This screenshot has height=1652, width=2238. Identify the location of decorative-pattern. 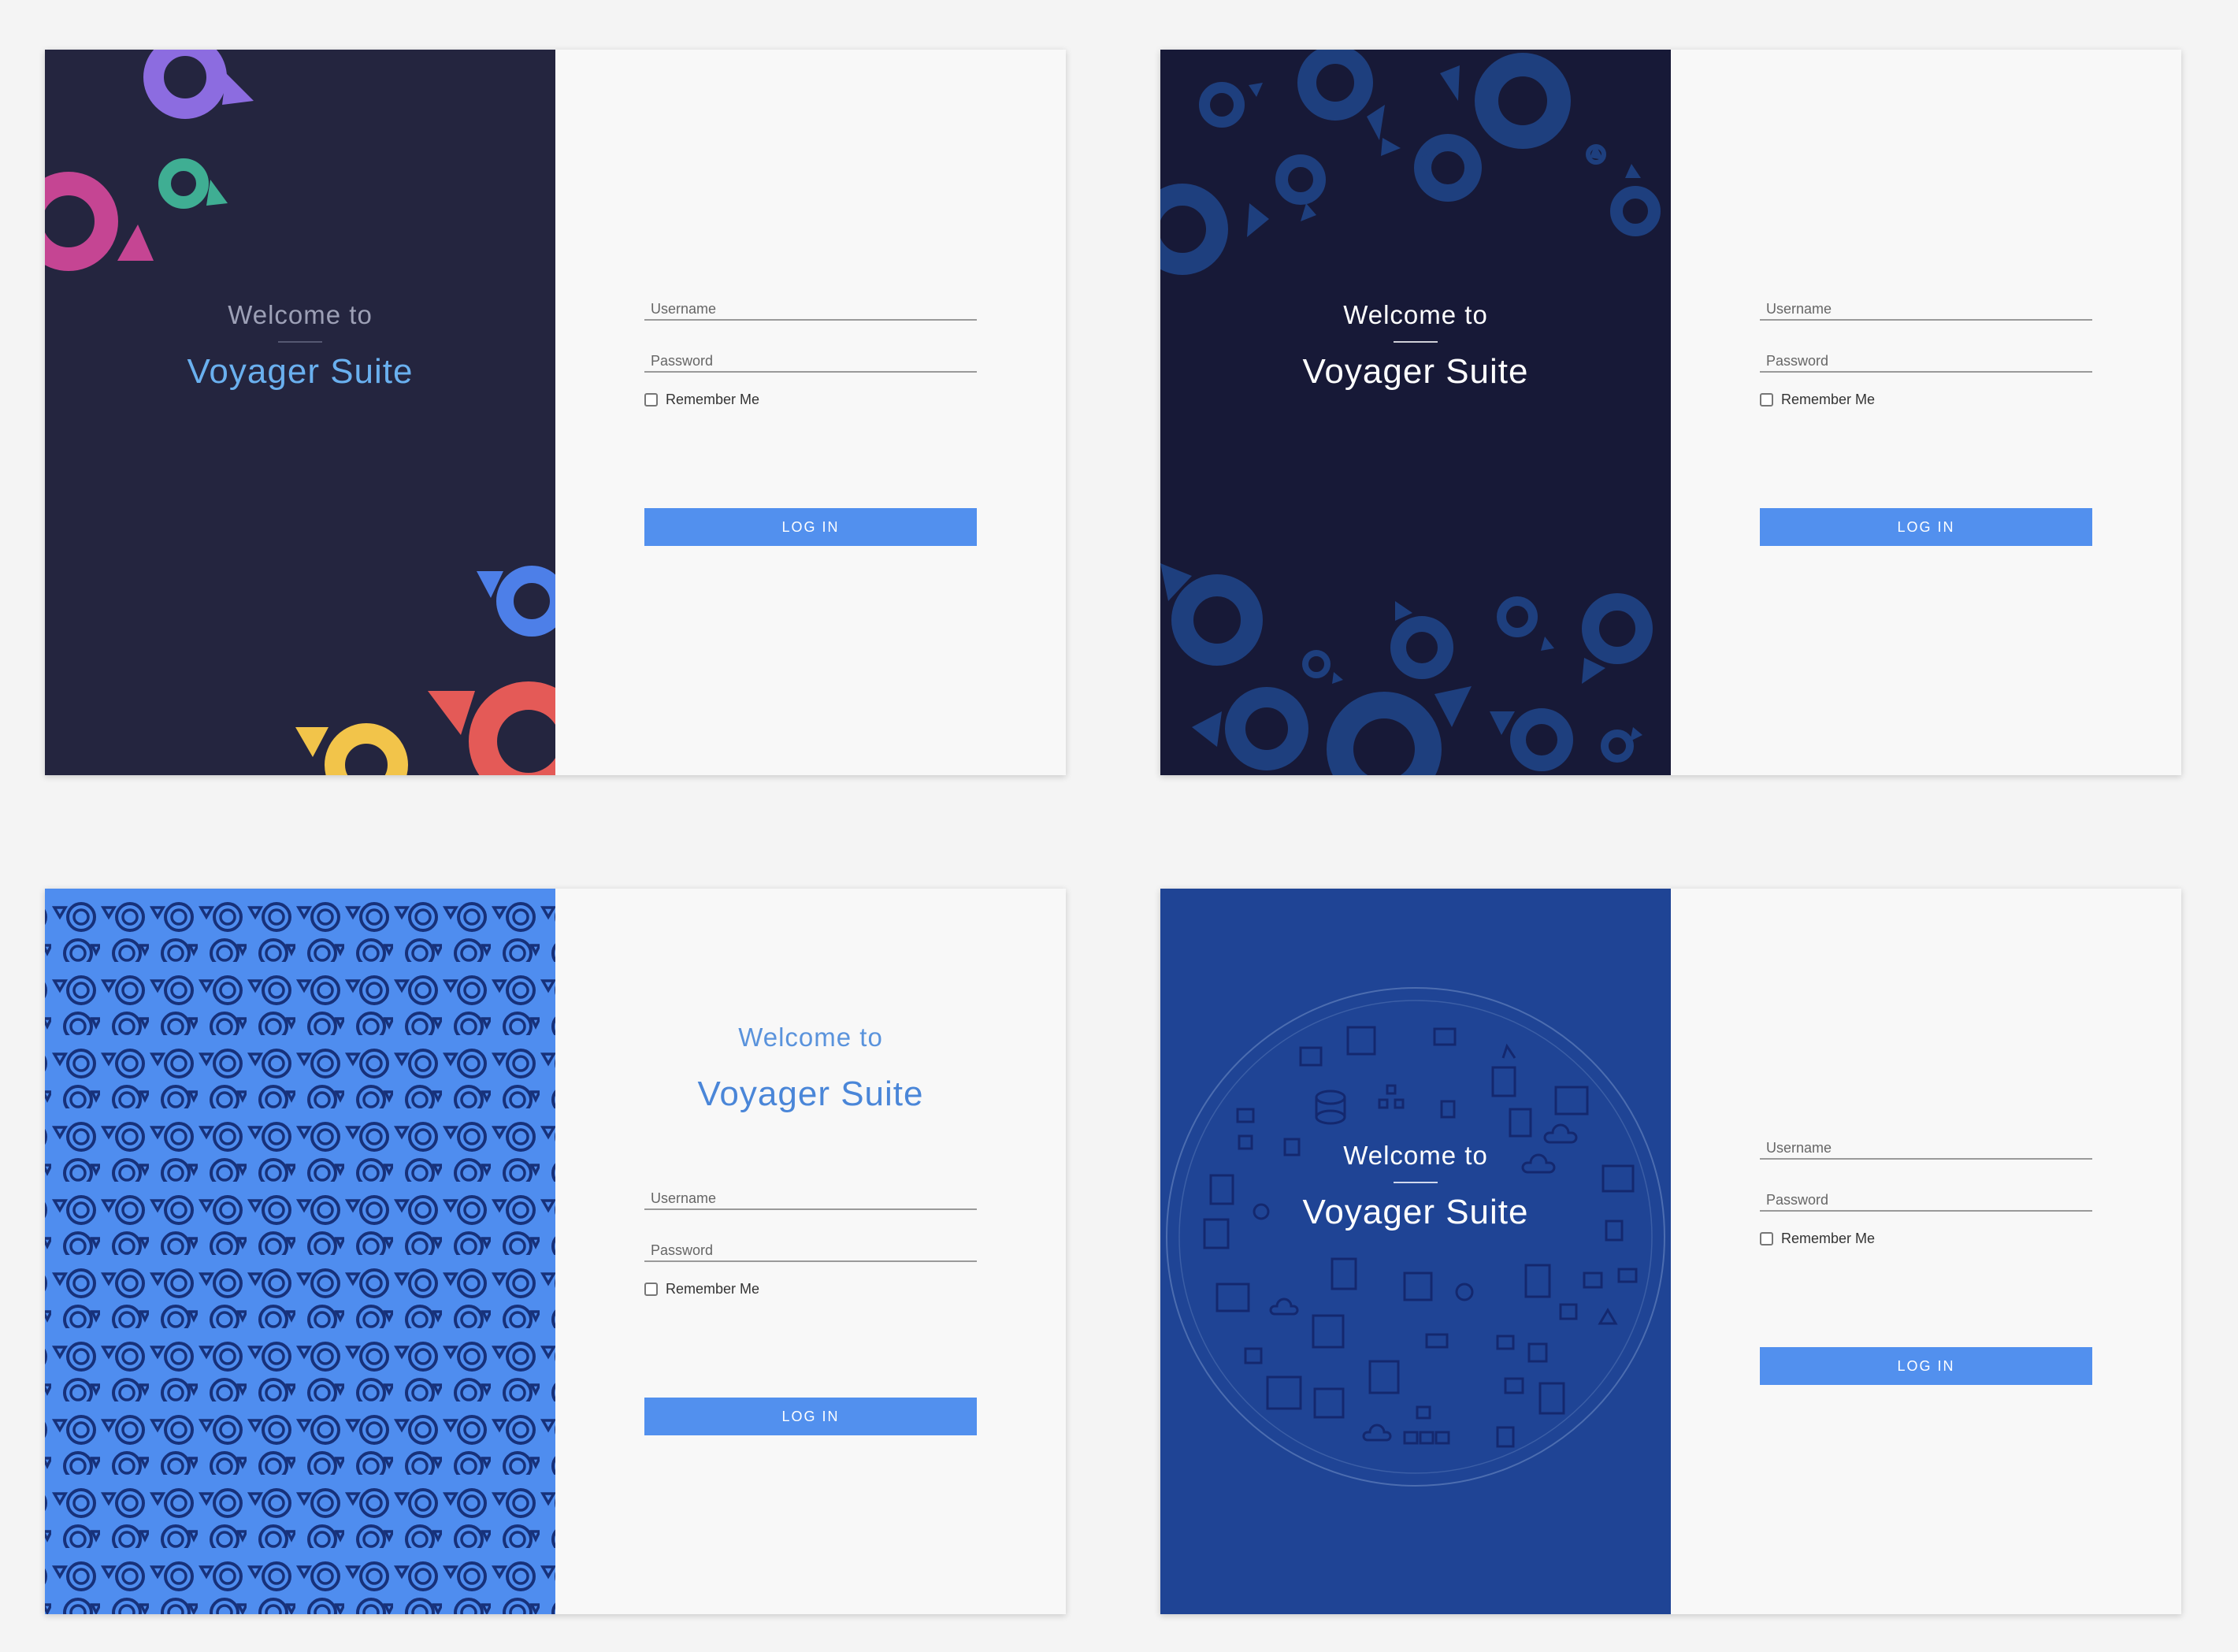
(300, 1251).